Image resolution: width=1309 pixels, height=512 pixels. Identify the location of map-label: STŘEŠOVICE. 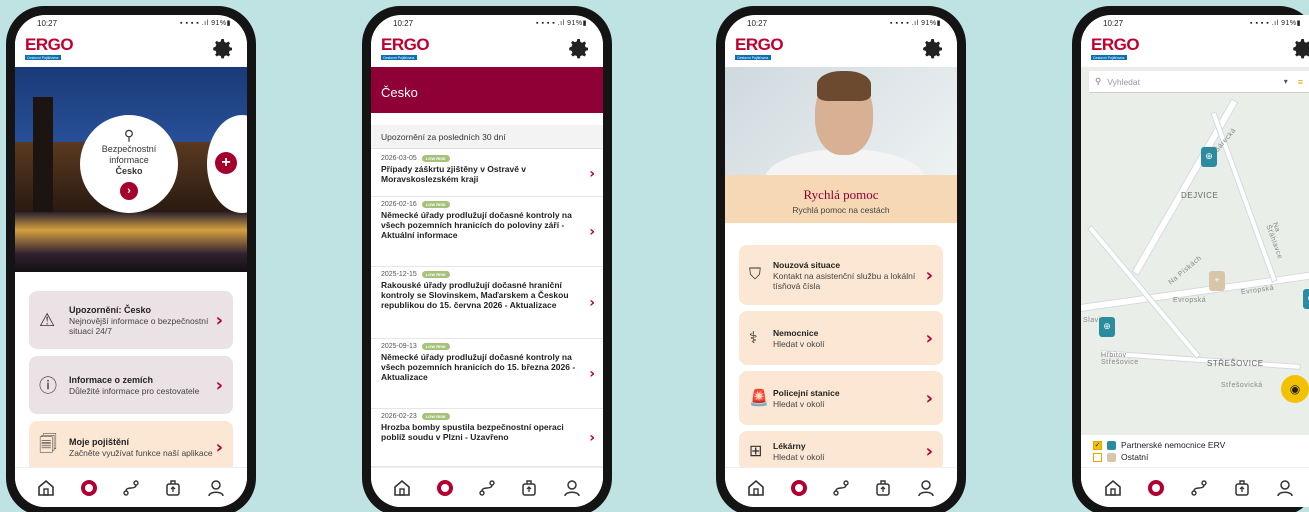
(1235, 363).